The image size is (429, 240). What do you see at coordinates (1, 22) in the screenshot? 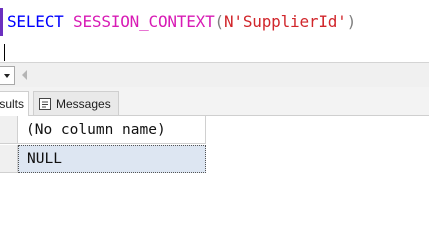
I see `change-tracking-bar` at bounding box center [1, 22].